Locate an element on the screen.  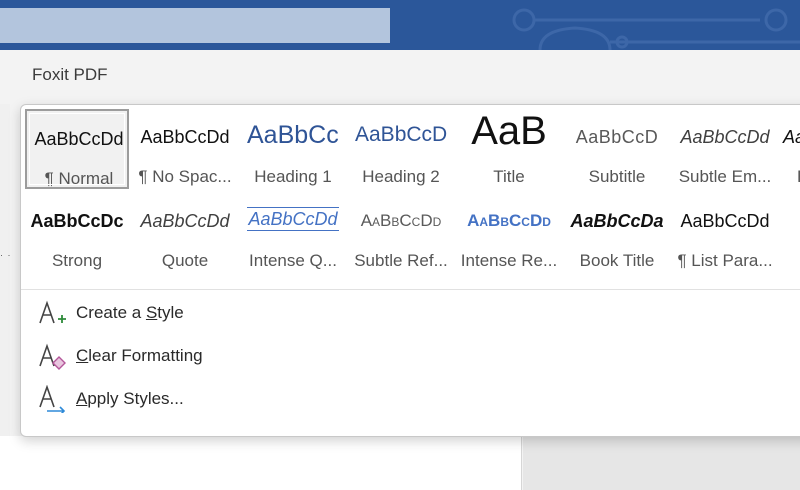
circuit-decoration is located at coordinates (656, 29).